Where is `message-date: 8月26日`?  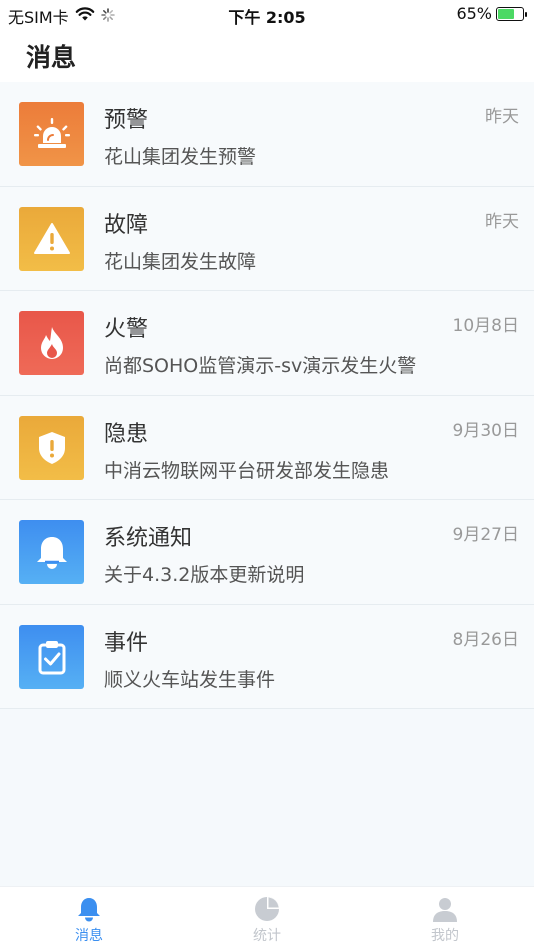 message-date: 8月26日 is located at coordinates (485, 639).